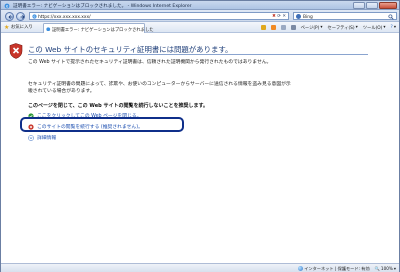  I want to click on favorites-label: お気に入り, so click(21, 27).